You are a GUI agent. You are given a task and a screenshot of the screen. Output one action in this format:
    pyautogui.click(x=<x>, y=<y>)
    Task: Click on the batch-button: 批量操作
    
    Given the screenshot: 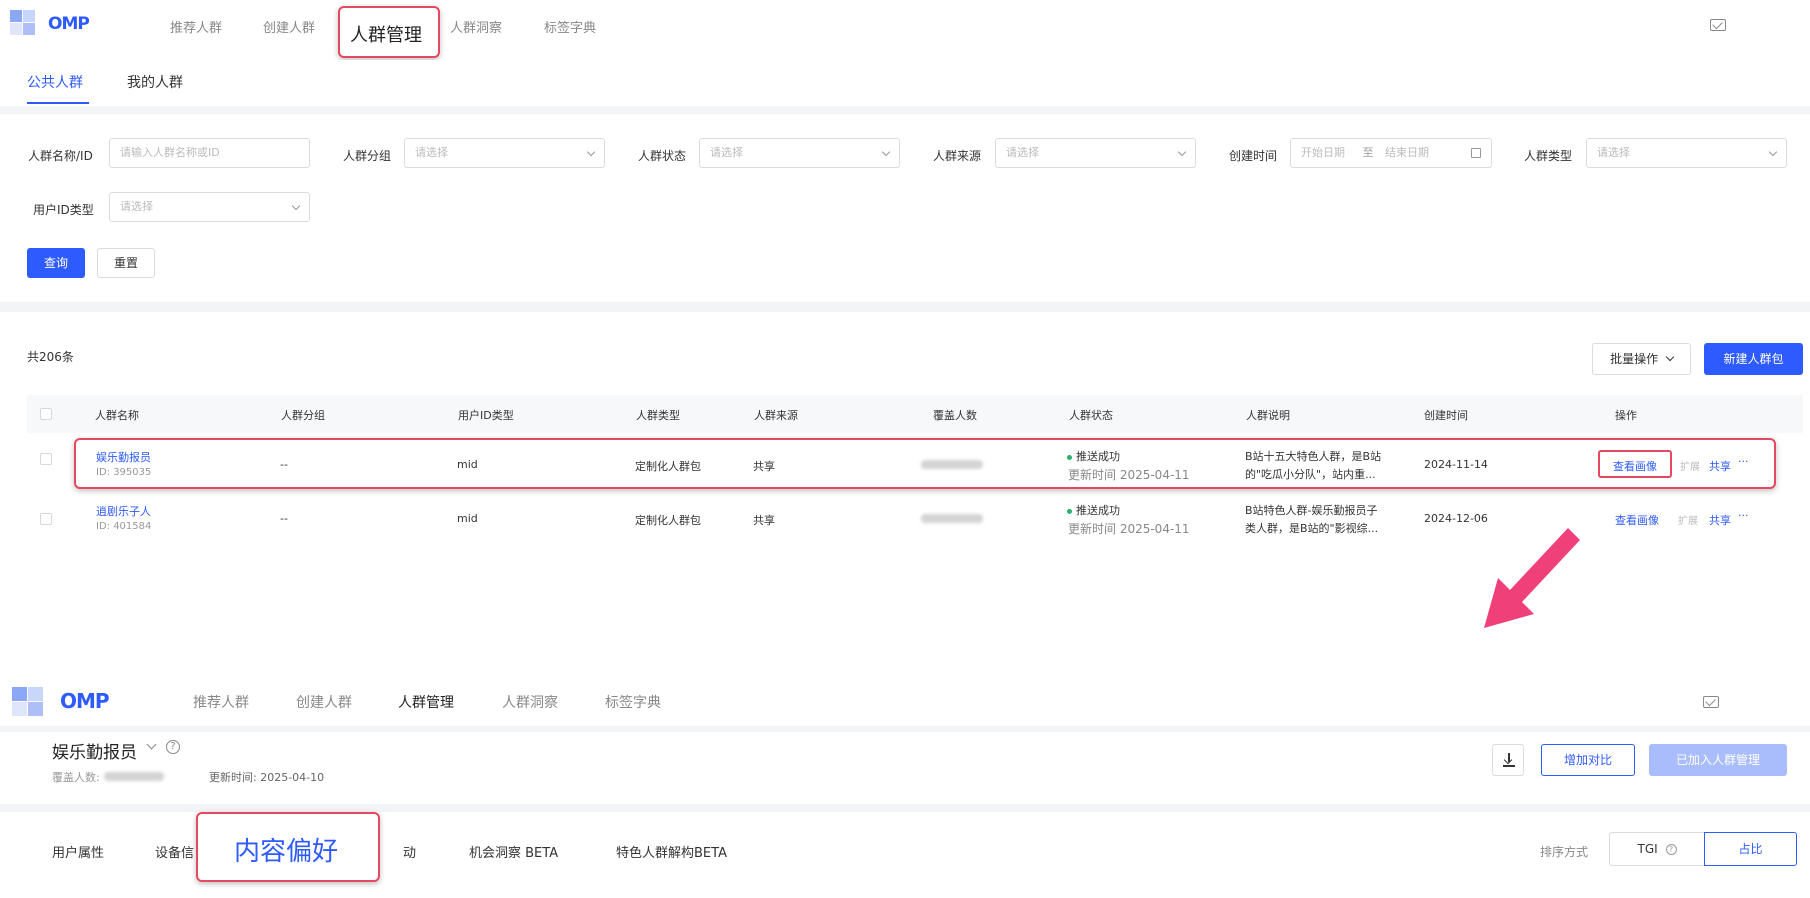 What is the action you would take?
    pyautogui.click(x=1641, y=359)
    